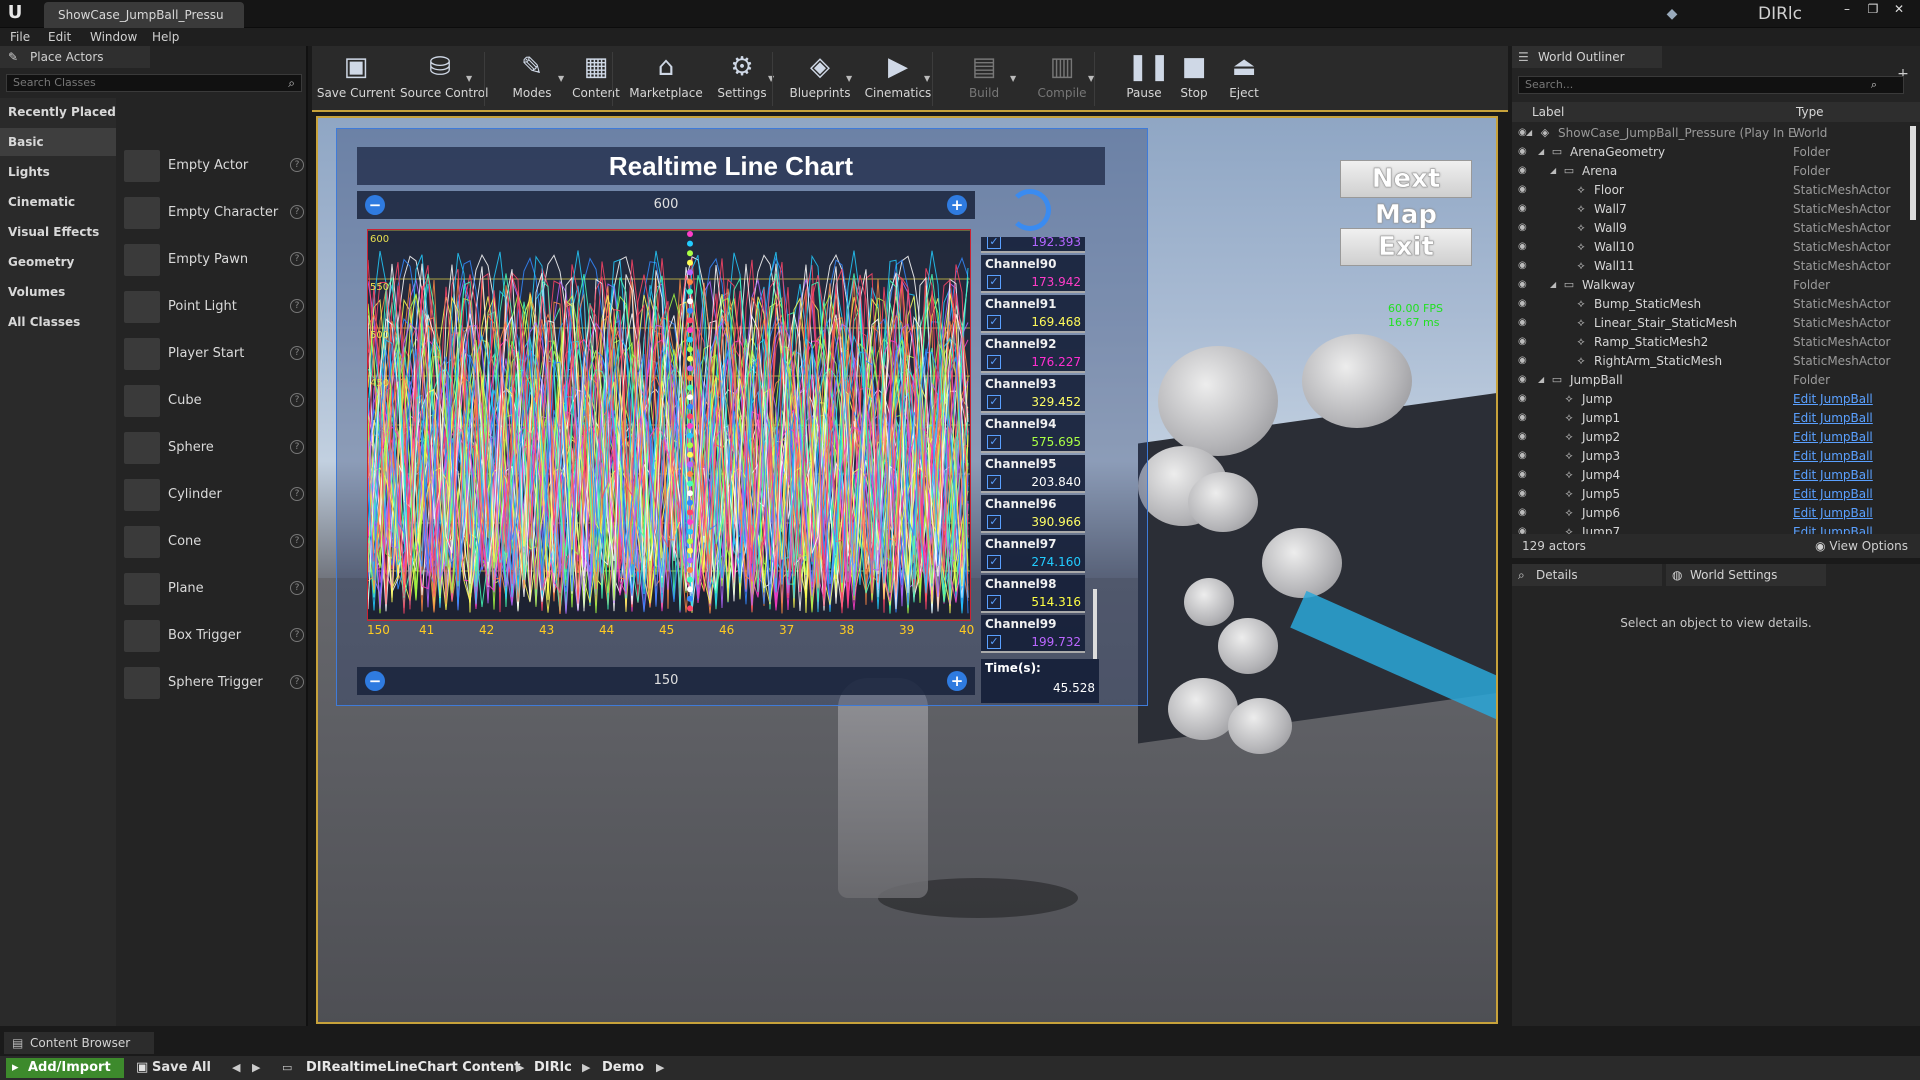 Image resolution: width=1920 pixels, height=1080 pixels. What do you see at coordinates (236, 1068) in the screenshot?
I see `back-arrow-icon: ◀` at bounding box center [236, 1068].